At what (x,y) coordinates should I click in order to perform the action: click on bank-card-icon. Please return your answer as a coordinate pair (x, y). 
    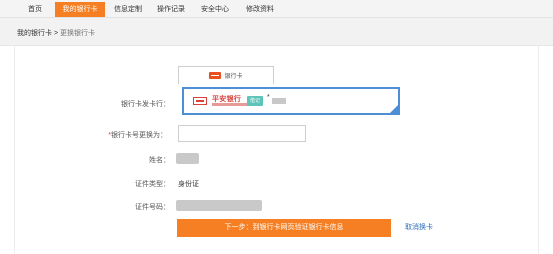
    Looking at the image, I should click on (215, 75).